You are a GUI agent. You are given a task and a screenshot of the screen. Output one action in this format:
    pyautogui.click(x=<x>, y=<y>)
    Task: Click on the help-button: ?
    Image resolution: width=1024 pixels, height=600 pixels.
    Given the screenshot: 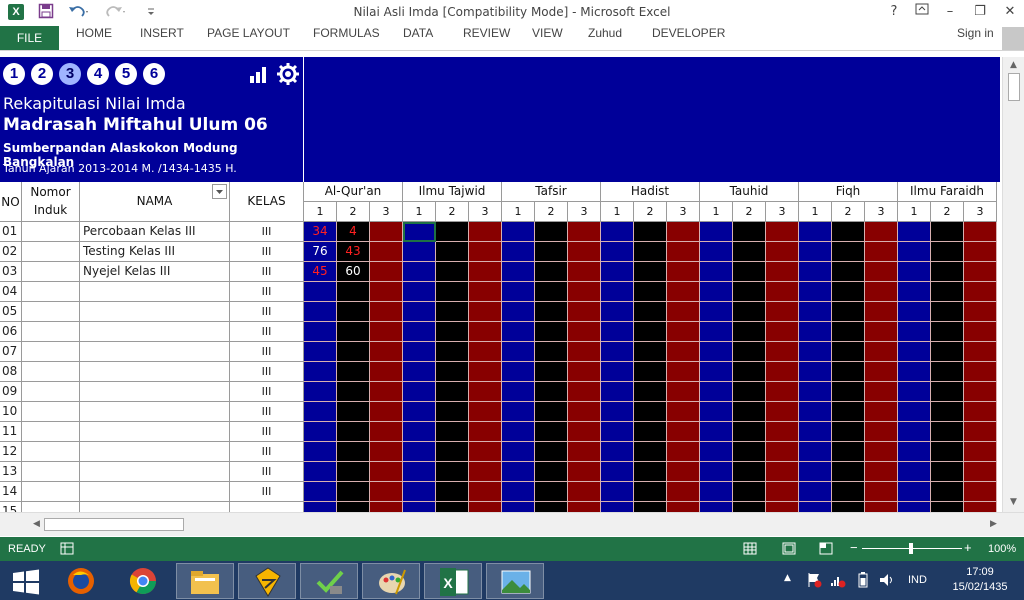 What is the action you would take?
    pyautogui.click(x=894, y=12)
    